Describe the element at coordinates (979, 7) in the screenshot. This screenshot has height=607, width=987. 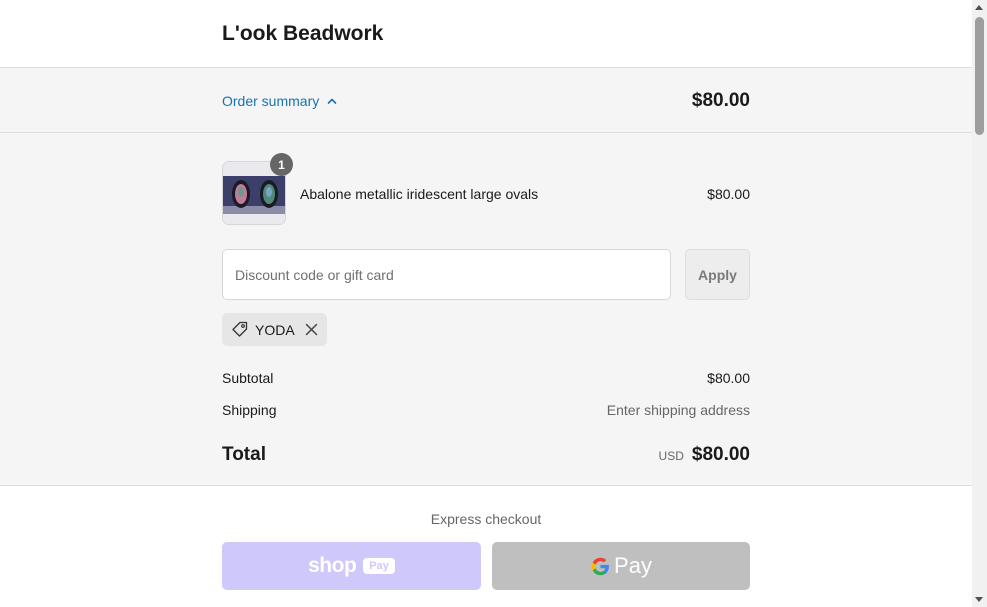
I see `scroll-up-arrow-icon` at that location.